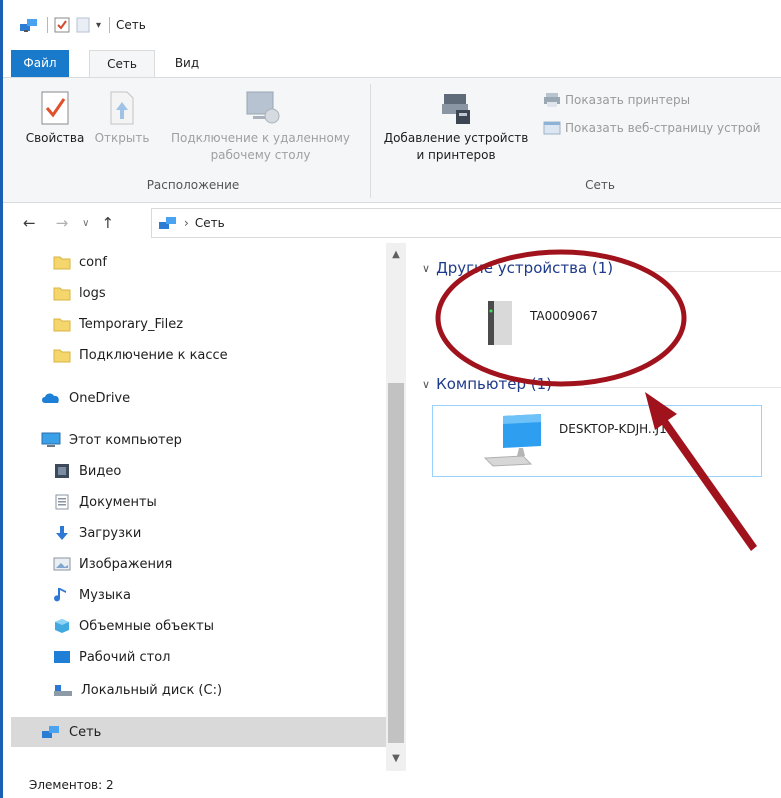  What do you see at coordinates (153, 355) in the screenshot?
I see `nav-item-label: Подключение к кассе` at bounding box center [153, 355].